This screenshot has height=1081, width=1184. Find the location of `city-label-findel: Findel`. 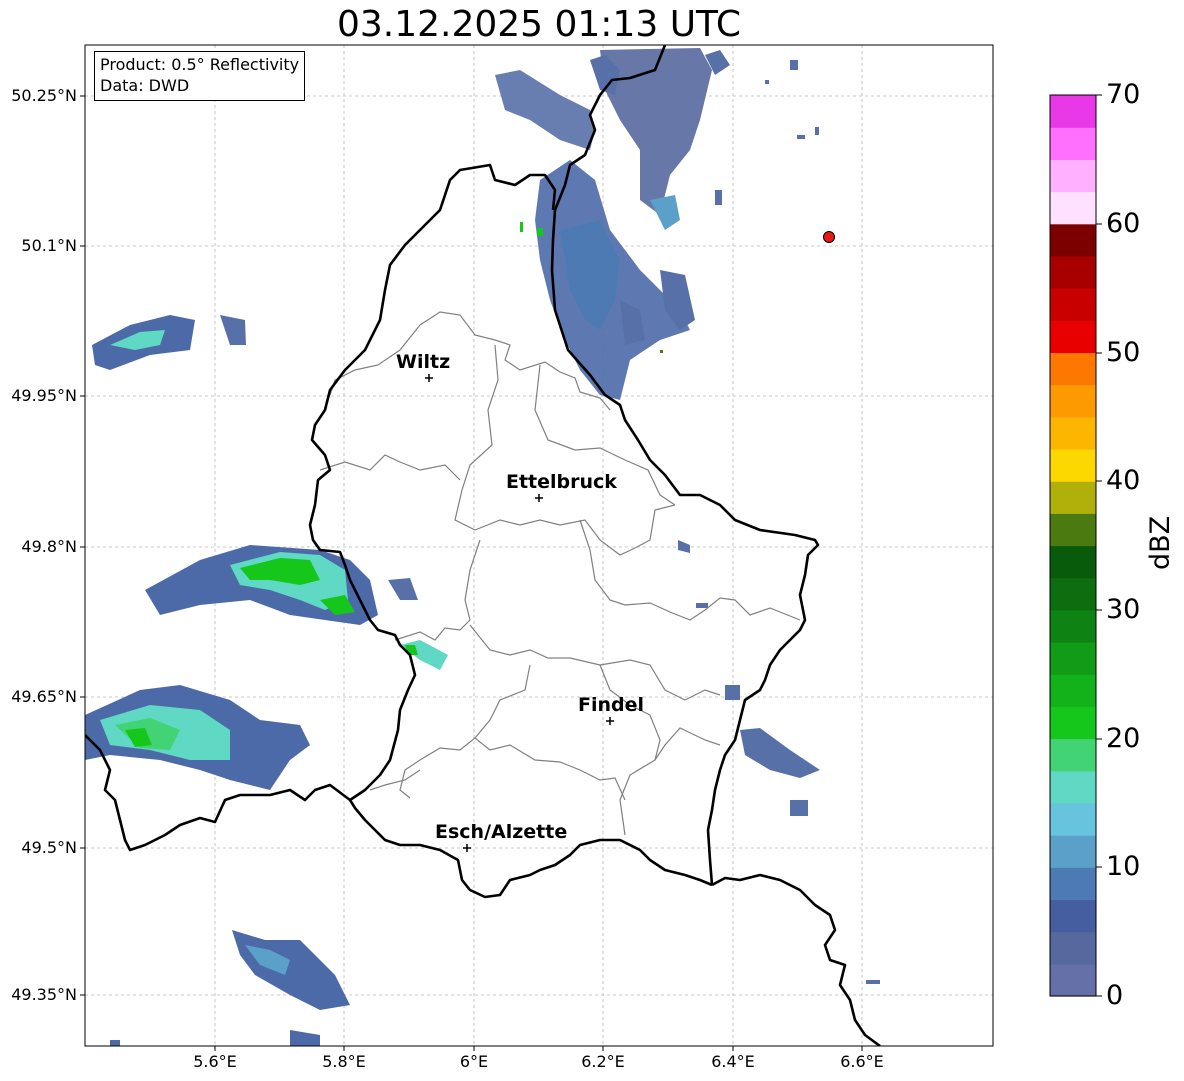

city-label-findel: Findel is located at coordinates (611, 705).